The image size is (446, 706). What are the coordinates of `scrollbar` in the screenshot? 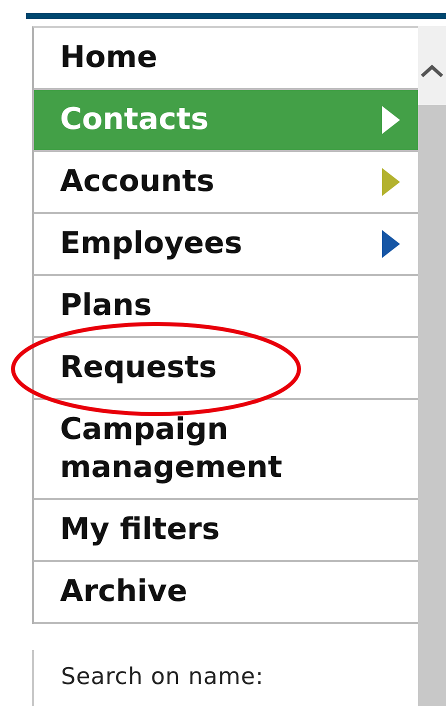 It's located at (432, 366).